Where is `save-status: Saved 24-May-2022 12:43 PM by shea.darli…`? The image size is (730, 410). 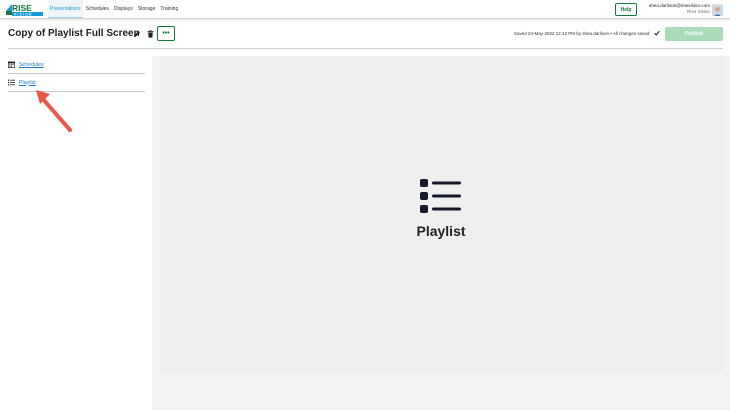
save-status: Saved 24-May-2022 12:43 PM by shea.darli… is located at coordinates (582, 33).